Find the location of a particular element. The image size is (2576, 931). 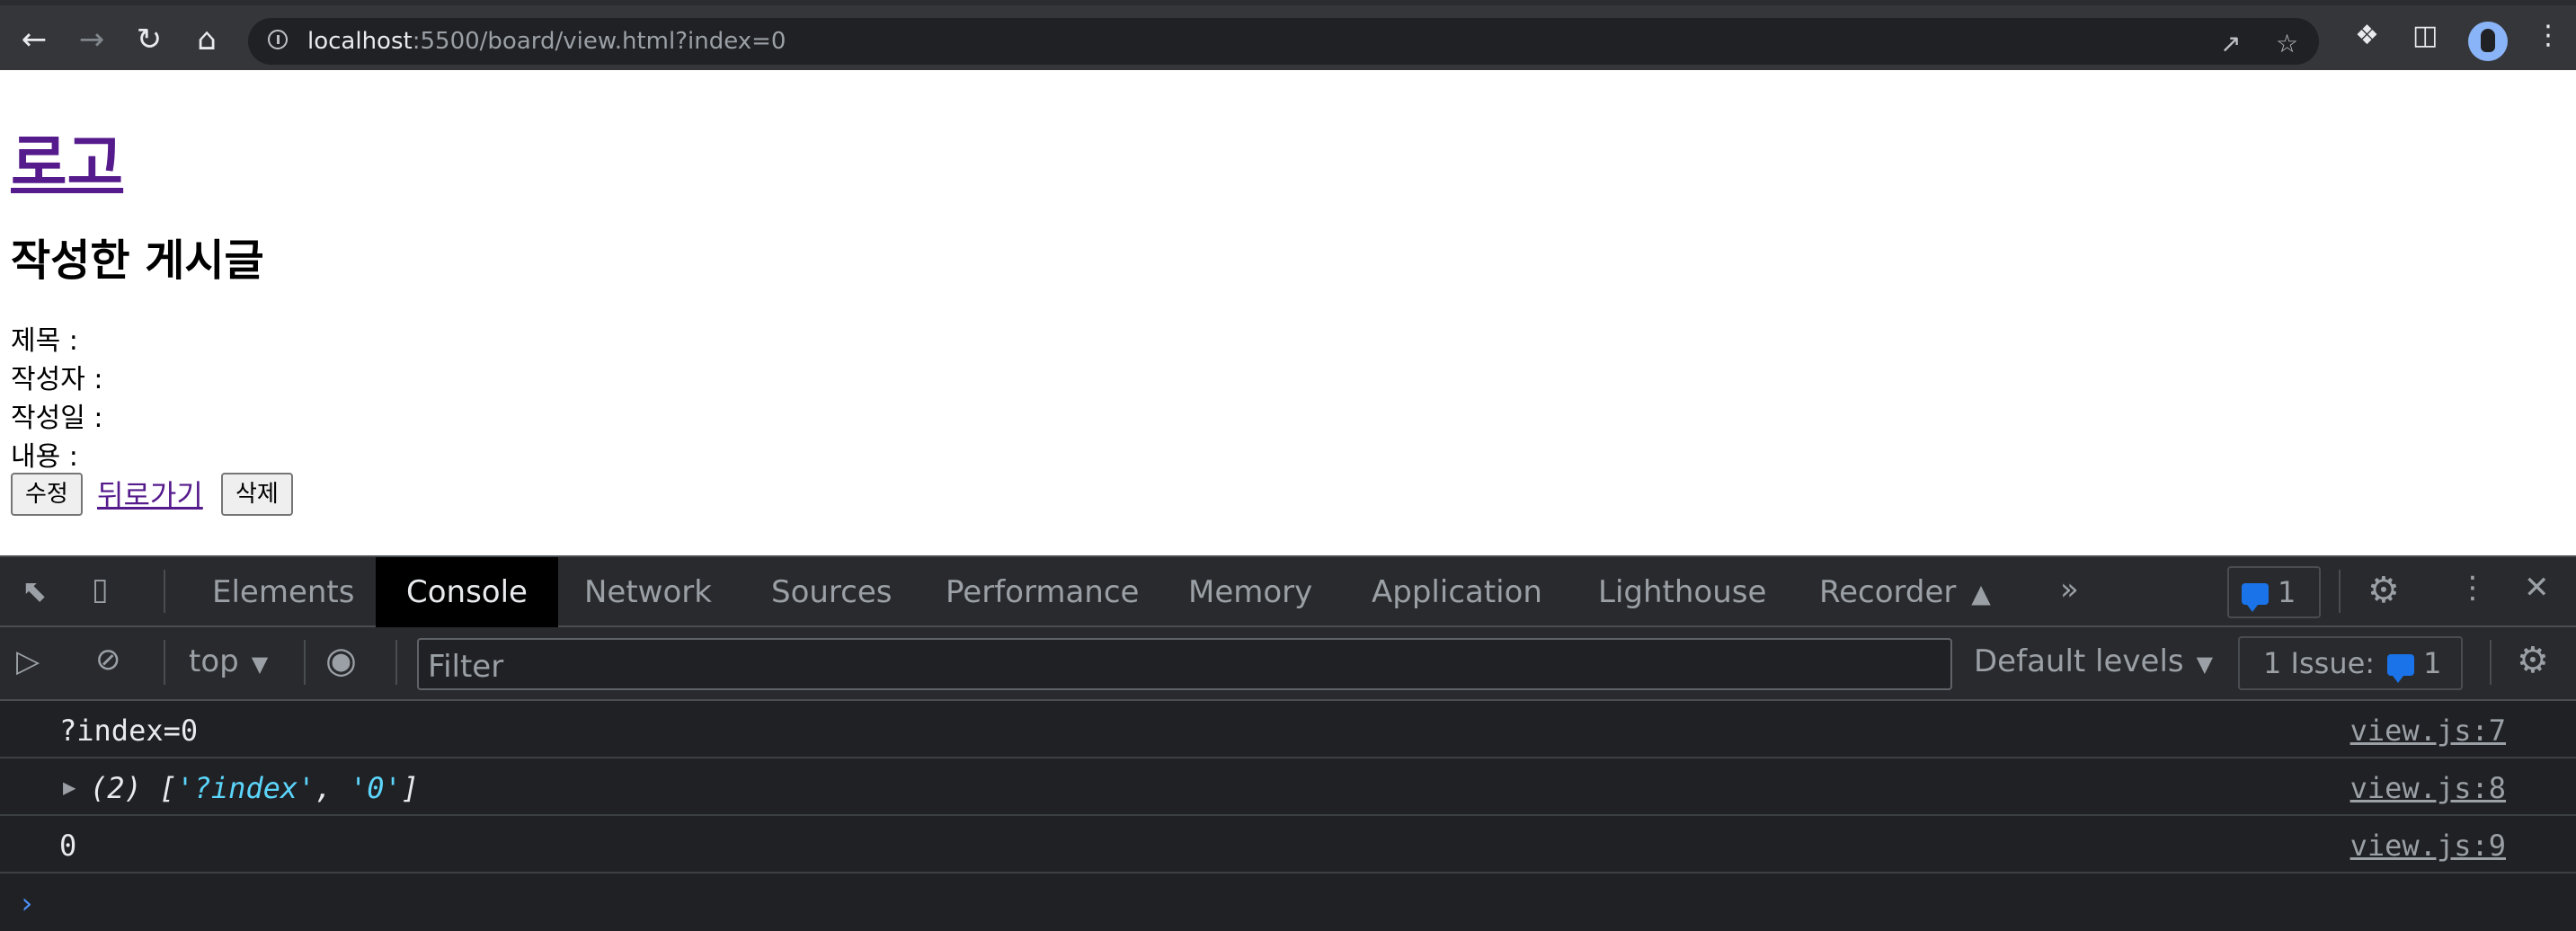

kebab-menu-icon: ⋮ is located at coordinates (2548, 35).